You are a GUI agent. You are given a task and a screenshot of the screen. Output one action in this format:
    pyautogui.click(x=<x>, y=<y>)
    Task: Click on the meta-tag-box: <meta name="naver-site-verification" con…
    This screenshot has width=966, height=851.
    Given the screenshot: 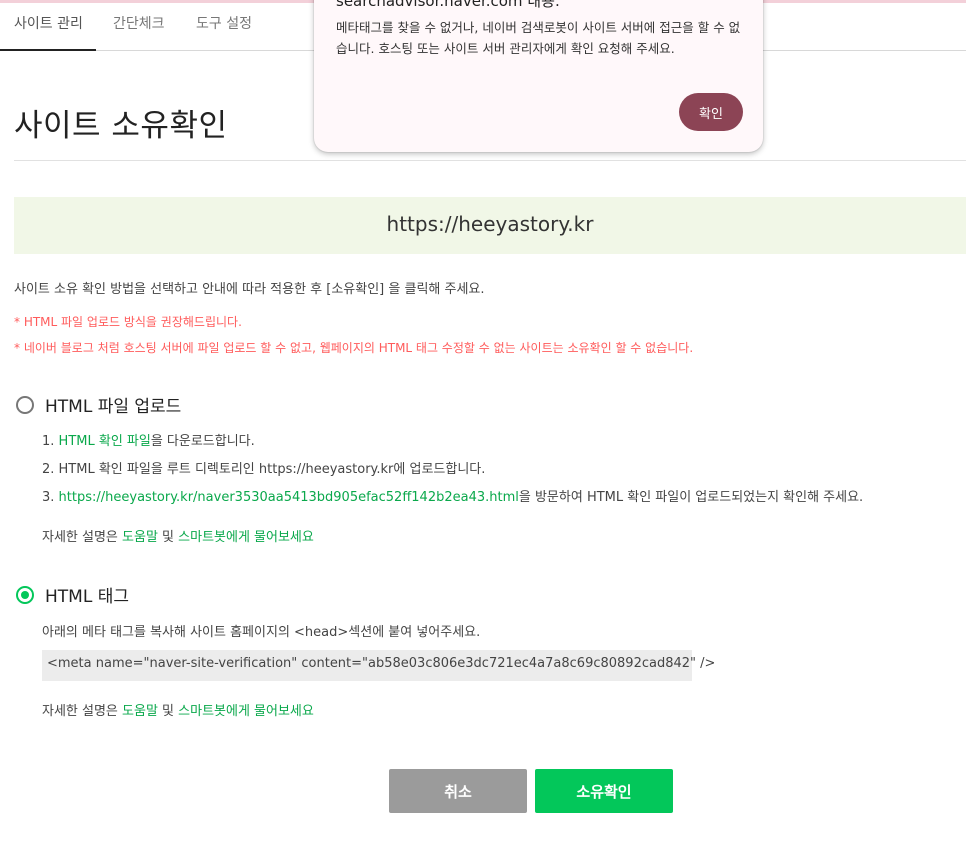 What is the action you would take?
    pyautogui.click(x=378, y=665)
    